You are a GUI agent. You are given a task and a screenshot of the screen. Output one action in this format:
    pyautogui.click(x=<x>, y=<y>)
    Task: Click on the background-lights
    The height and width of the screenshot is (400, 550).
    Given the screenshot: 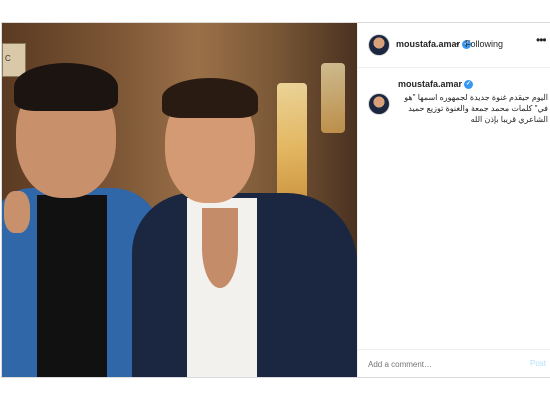 What is the action you would take?
    pyautogui.click(x=333, y=98)
    